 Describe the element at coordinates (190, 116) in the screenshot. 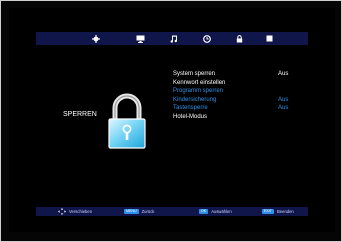

I see `menu-item-label: Hotel-Modus` at that location.